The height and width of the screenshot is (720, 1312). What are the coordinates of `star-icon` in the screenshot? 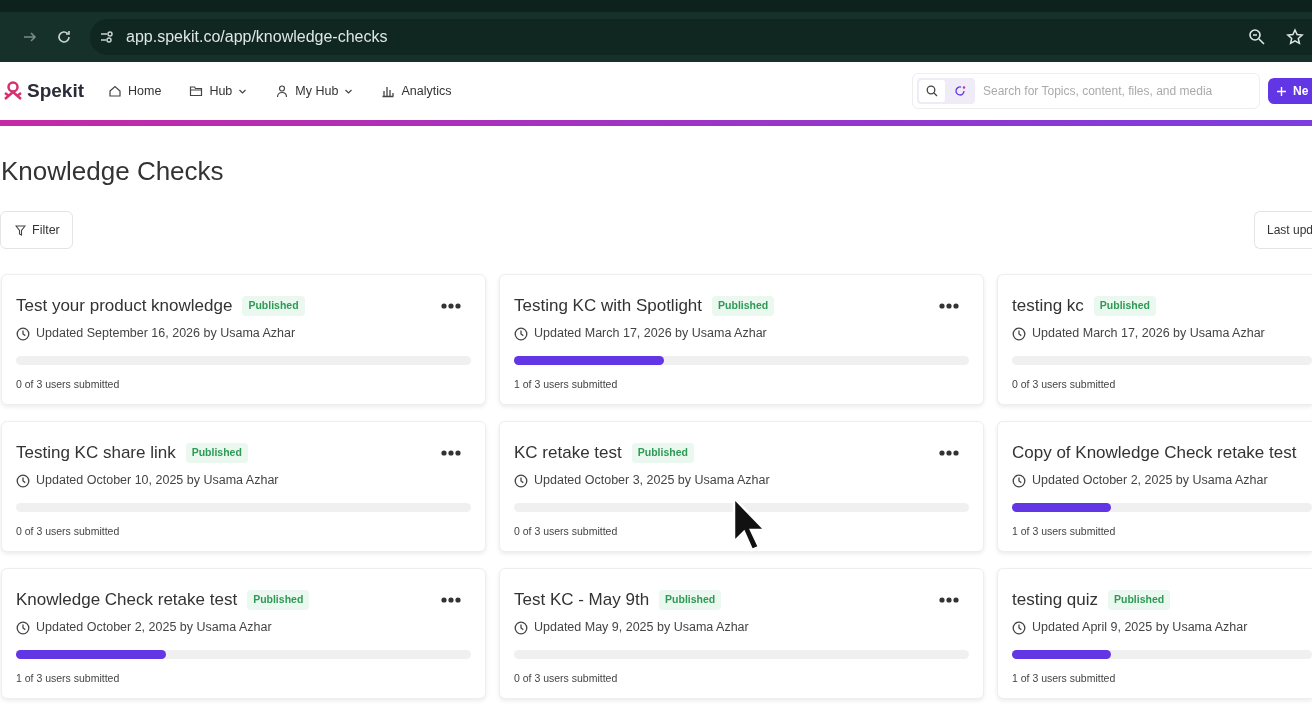 It's located at (1295, 37).